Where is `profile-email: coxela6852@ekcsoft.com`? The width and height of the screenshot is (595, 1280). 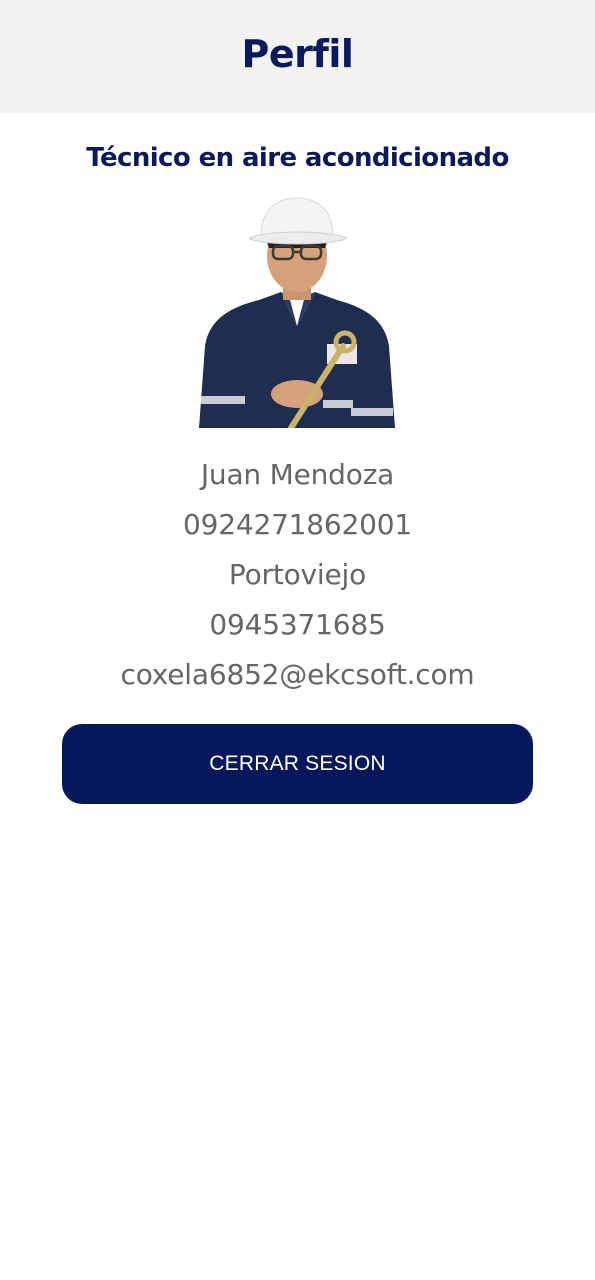 profile-email: coxela6852@ekcsoft.com is located at coordinates (297, 674).